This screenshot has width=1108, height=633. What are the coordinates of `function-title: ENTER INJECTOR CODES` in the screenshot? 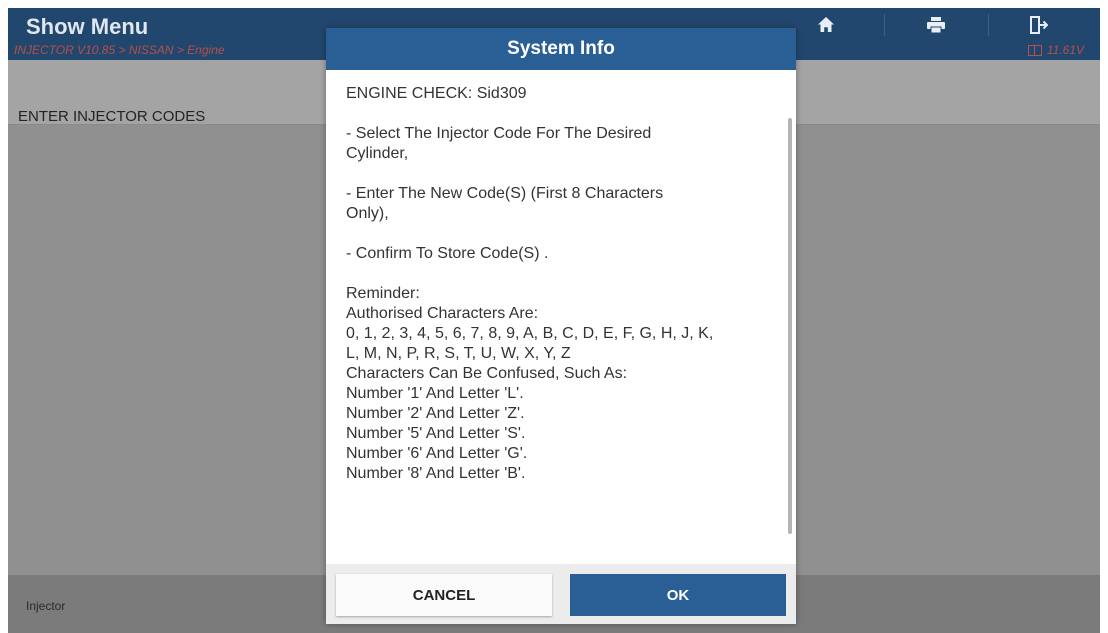 It's located at (112, 116).